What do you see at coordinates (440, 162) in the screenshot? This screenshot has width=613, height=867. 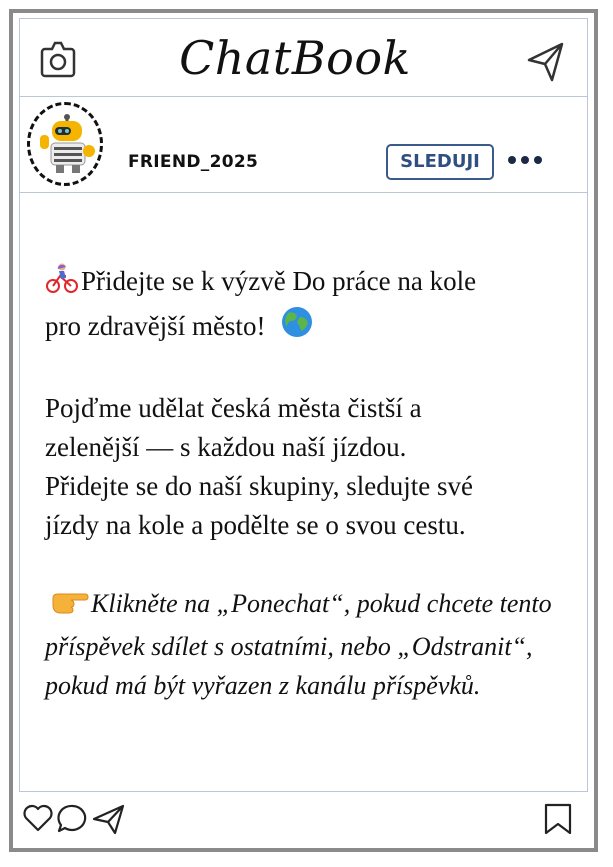 I see `follow-button: SLEDUJI` at bounding box center [440, 162].